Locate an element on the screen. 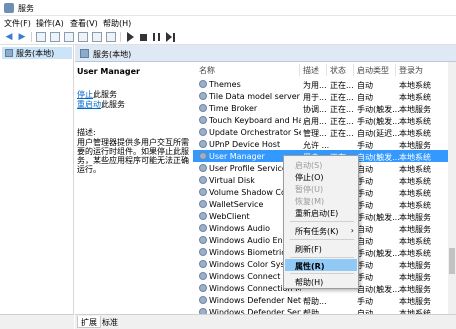 This screenshot has height=329, width=456. cell-name: Time Broker is located at coordinates (233, 108).